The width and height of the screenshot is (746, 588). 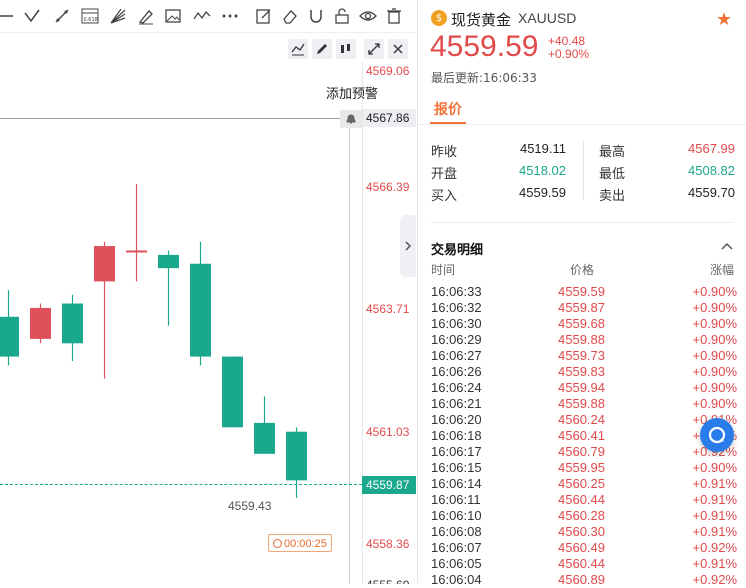 What do you see at coordinates (456, 355) in the screenshot?
I see `trade-time: 16:06:27` at bounding box center [456, 355].